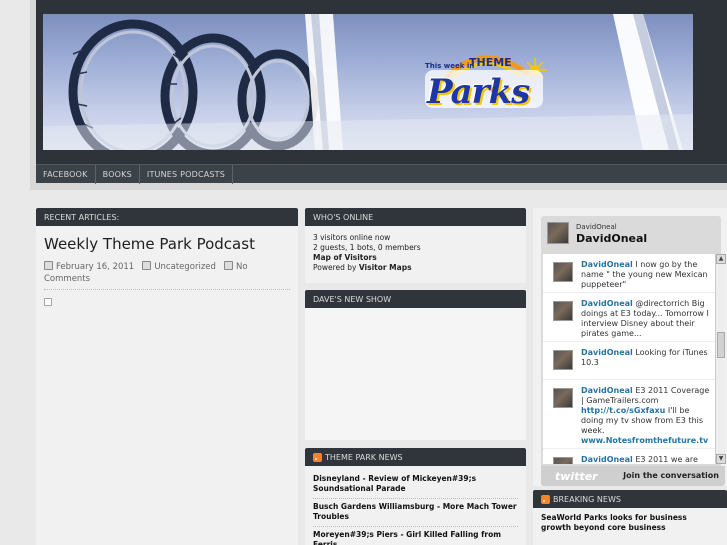 This screenshot has height=545, width=727. I want to click on logo-small-text: This week in, so click(450, 66).